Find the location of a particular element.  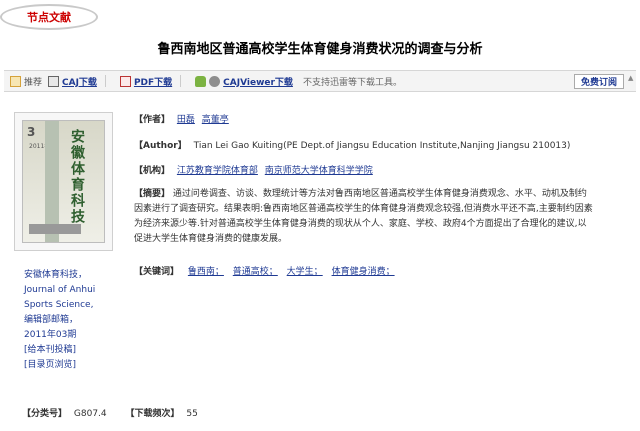

browse-toc-link: [目录页浏览] is located at coordinates (70, 365).